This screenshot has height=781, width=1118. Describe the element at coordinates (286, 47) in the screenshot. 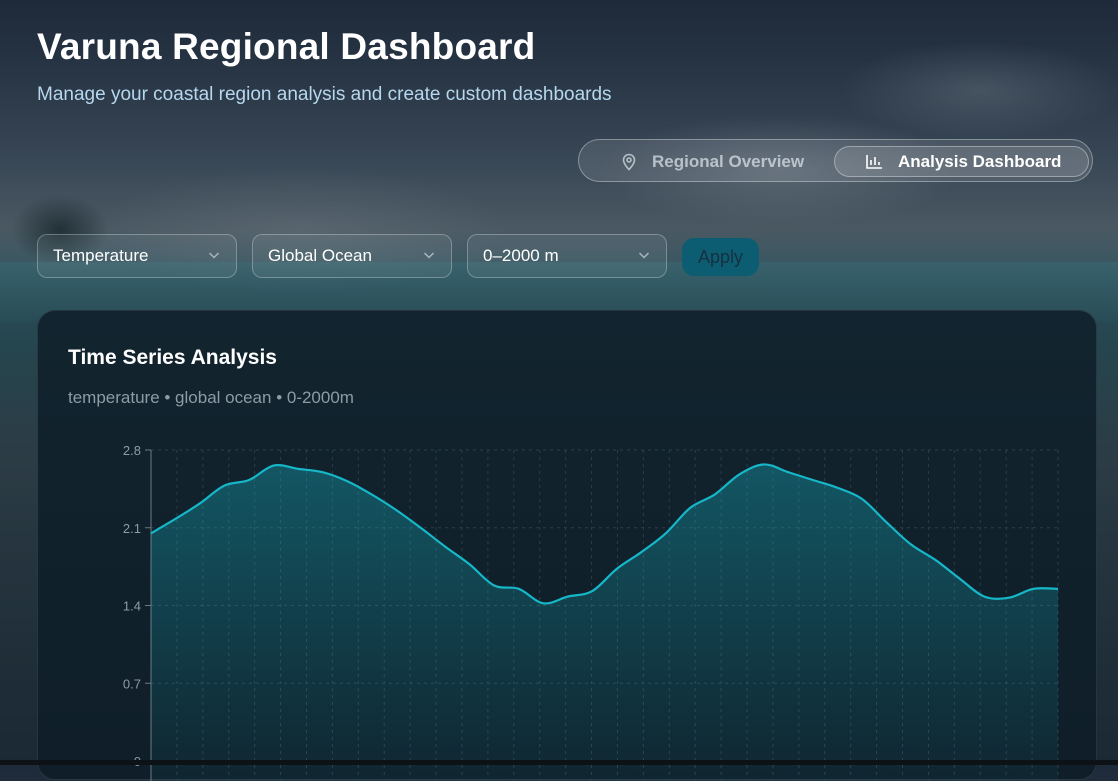

I see `page-title: Varuna Regional Dashboard` at that location.